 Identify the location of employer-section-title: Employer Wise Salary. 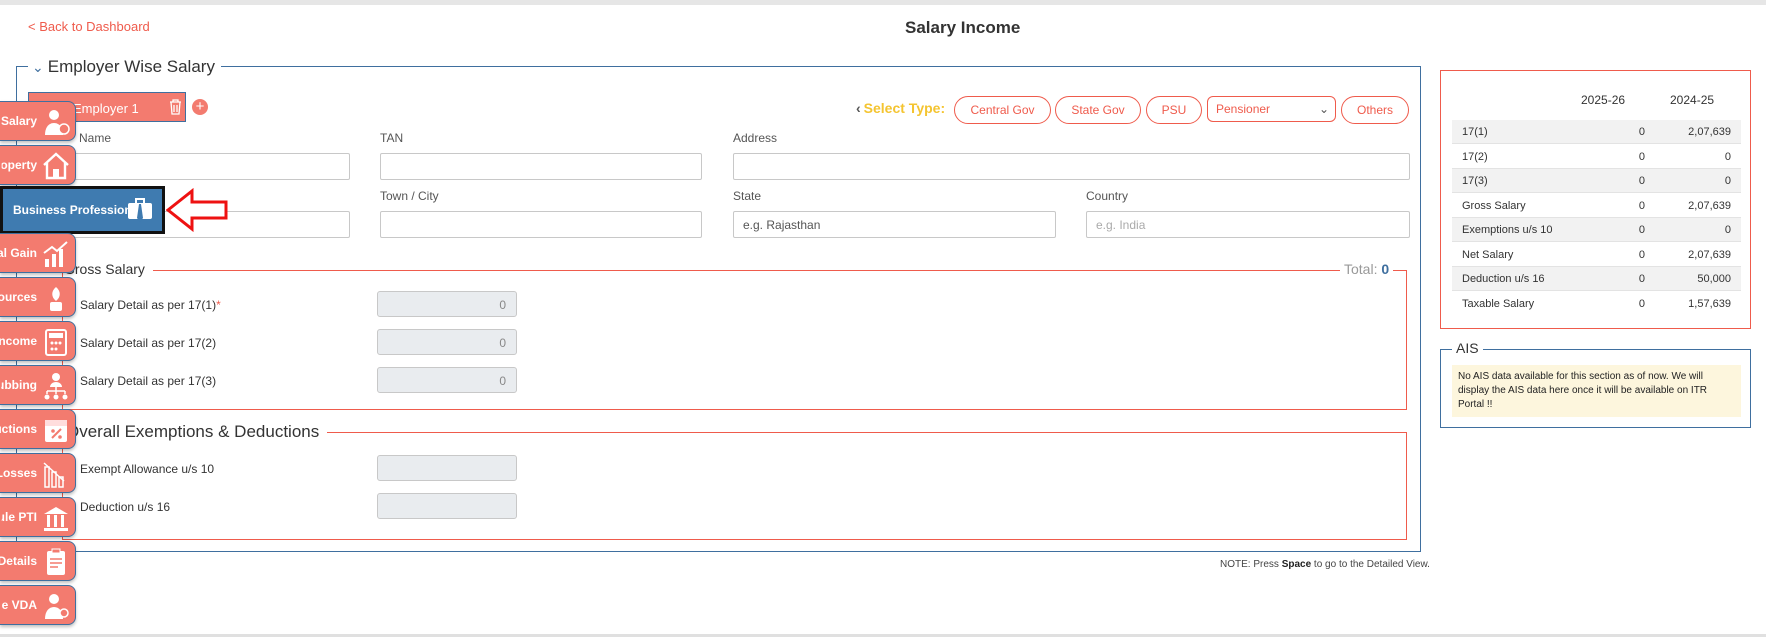
(131, 66).